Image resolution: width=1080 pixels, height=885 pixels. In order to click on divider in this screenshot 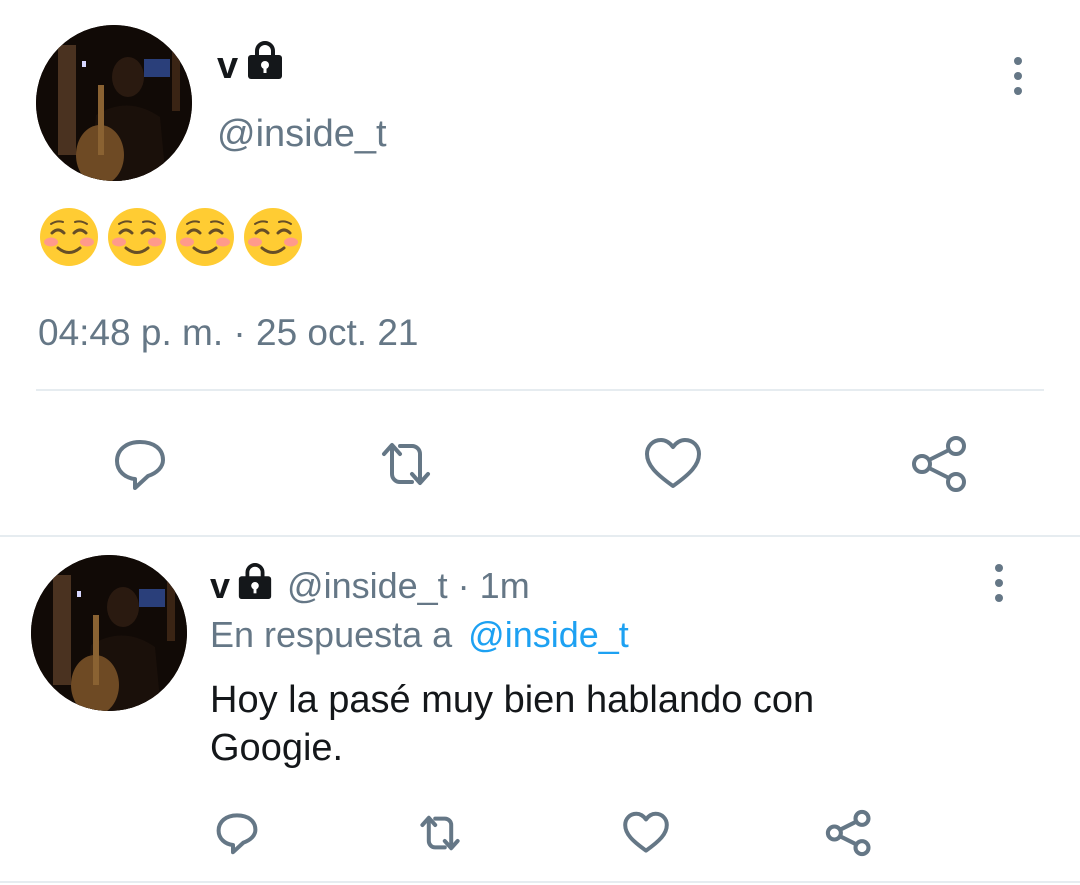, I will do `click(540, 390)`.